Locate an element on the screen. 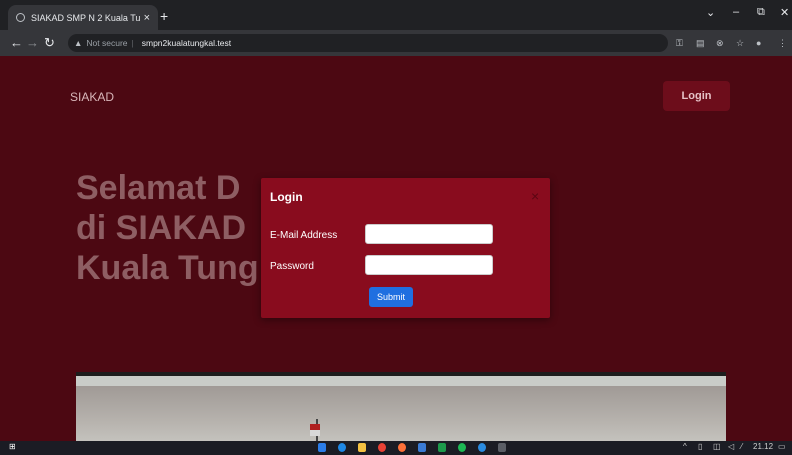  telegram-icon is located at coordinates (482, 447).